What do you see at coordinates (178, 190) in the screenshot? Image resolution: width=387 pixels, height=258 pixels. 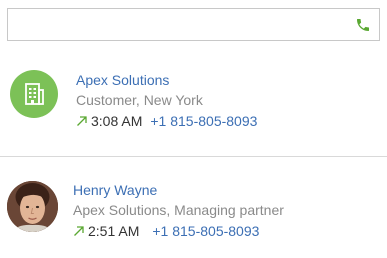 I see `contact-name-link: Henry Wayne` at bounding box center [178, 190].